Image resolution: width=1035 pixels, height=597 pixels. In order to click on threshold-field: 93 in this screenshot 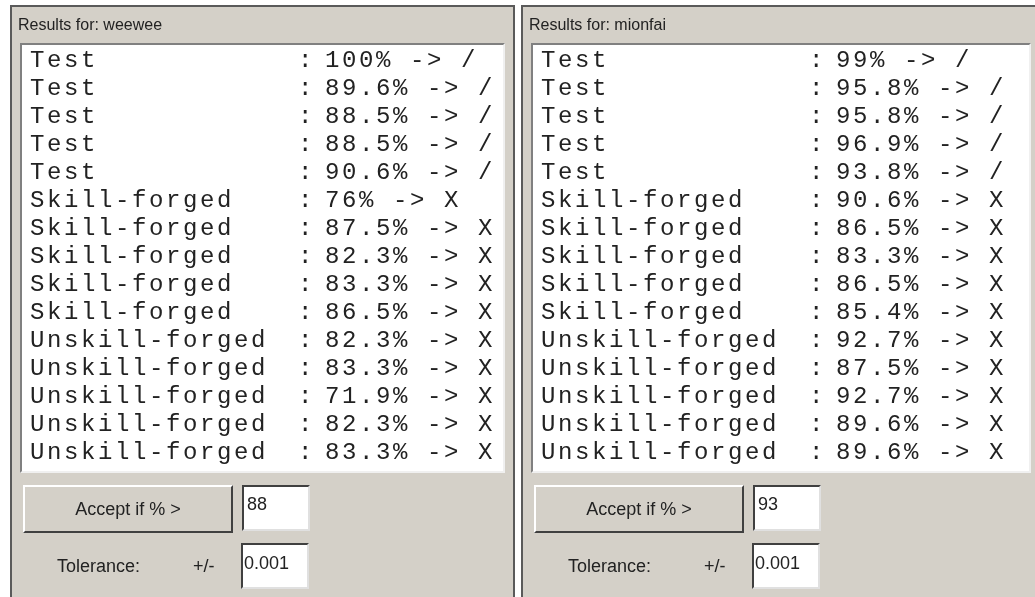, I will do `click(787, 508)`.